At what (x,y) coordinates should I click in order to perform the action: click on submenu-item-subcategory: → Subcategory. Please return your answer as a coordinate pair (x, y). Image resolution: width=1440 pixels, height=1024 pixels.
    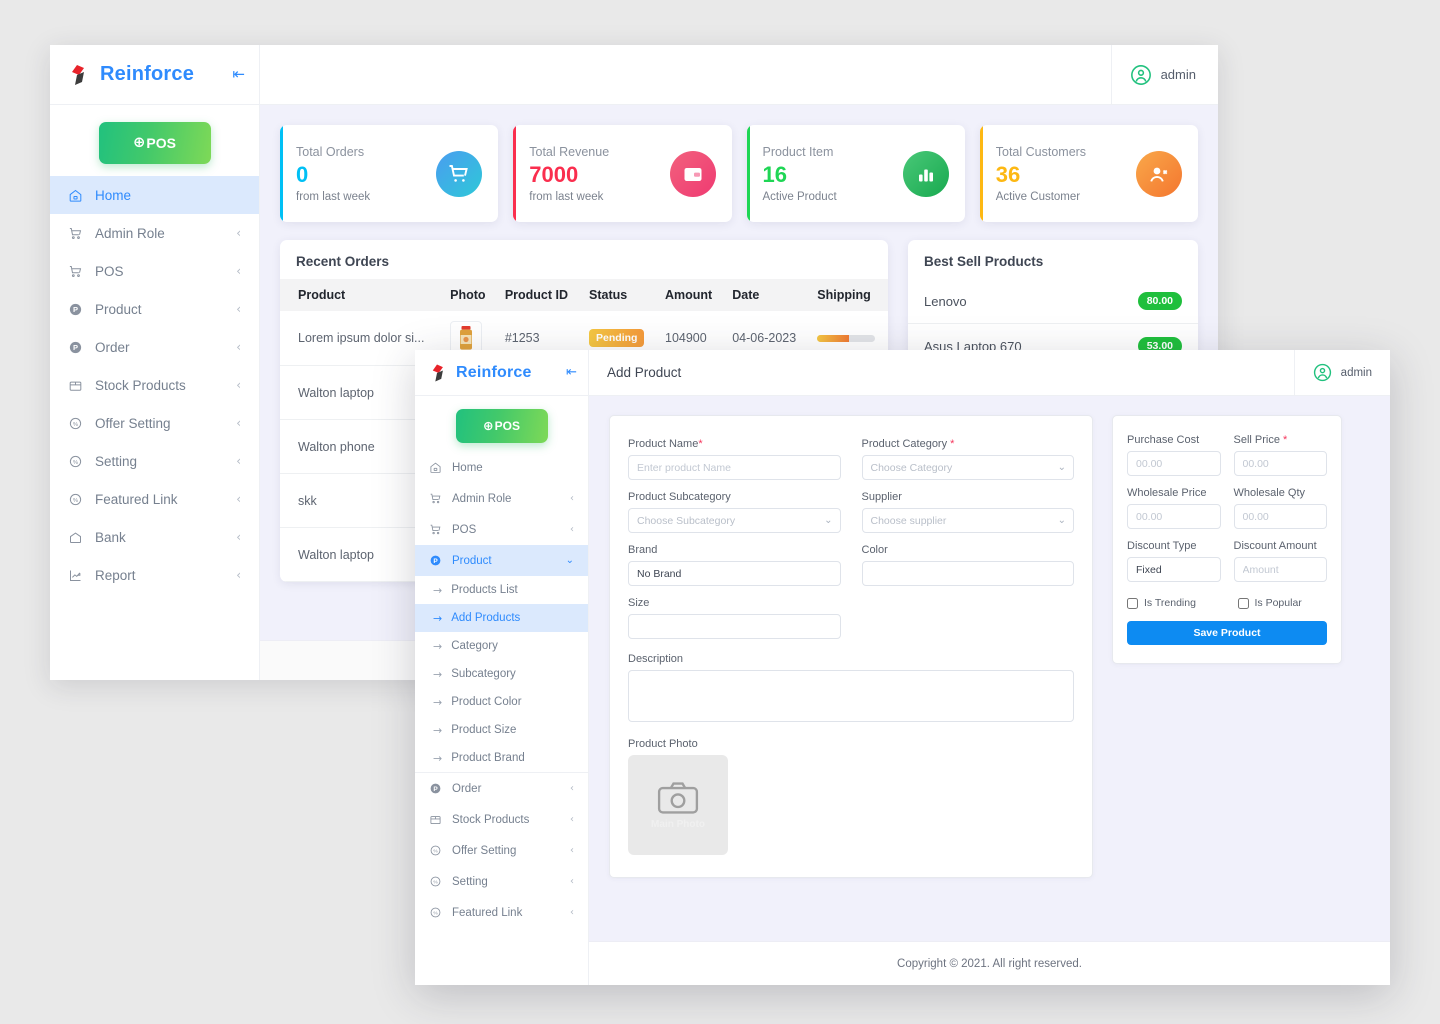
    Looking at the image, I should click on (501, 674).